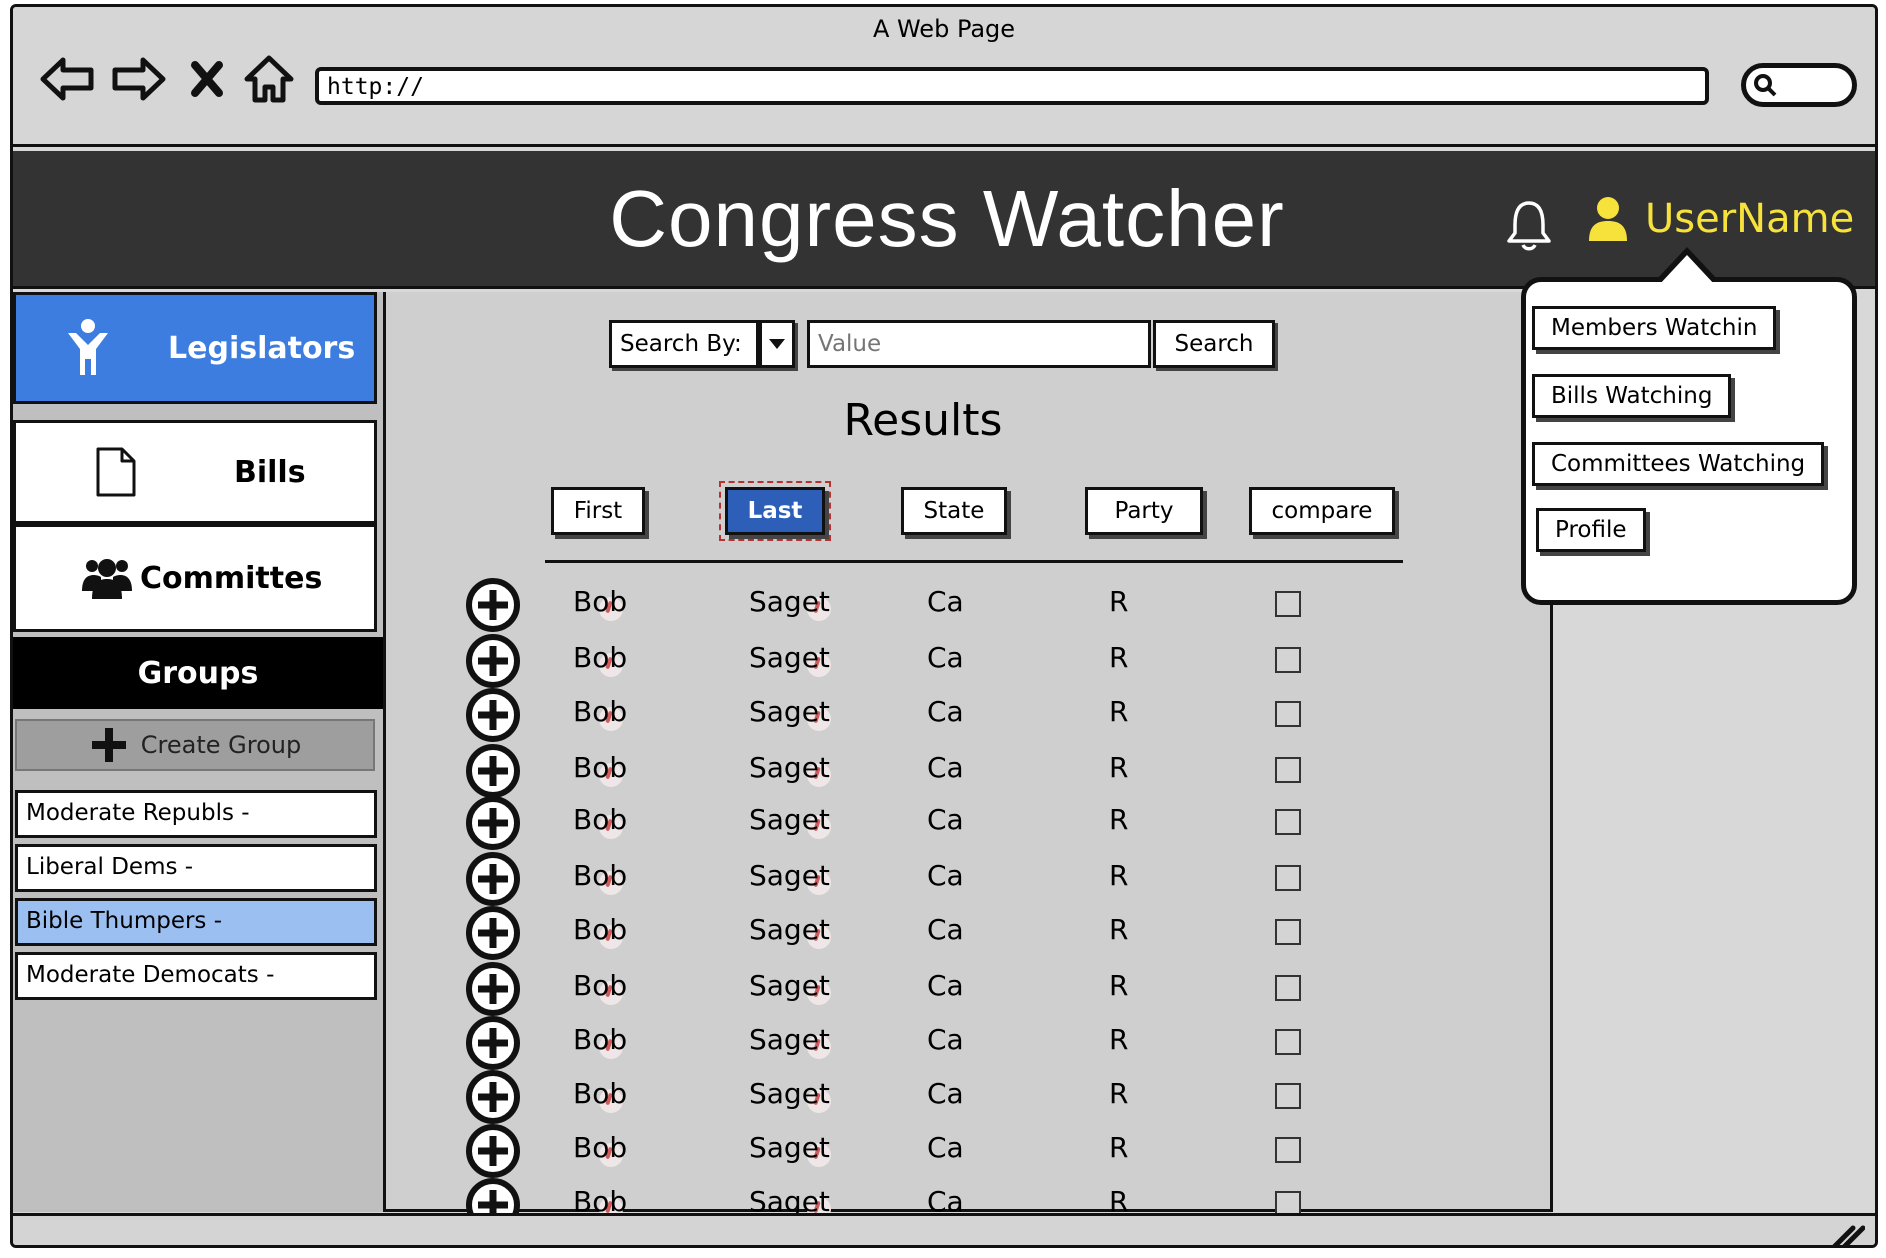 This screenshot has width=1886, height=1258. What do you see at coordinates (196, 814) in the screenshot?
I see `group-item: Moderate Republs -` at bounding box center [196, 814].